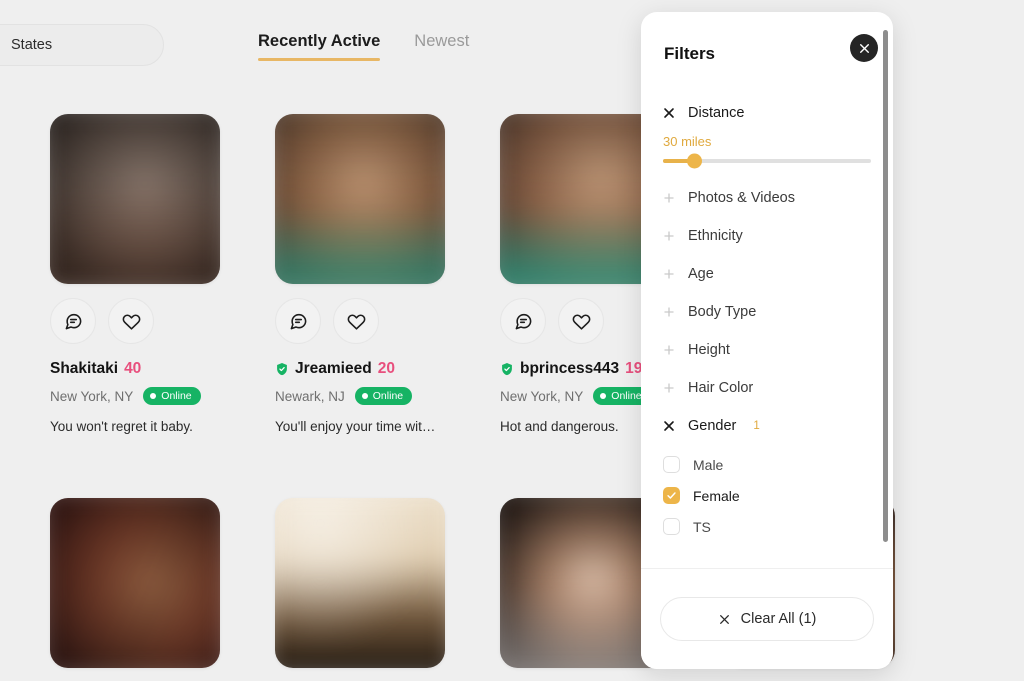  I want to click on filter-toggle-gender: Gender 1, so click(767, 426).